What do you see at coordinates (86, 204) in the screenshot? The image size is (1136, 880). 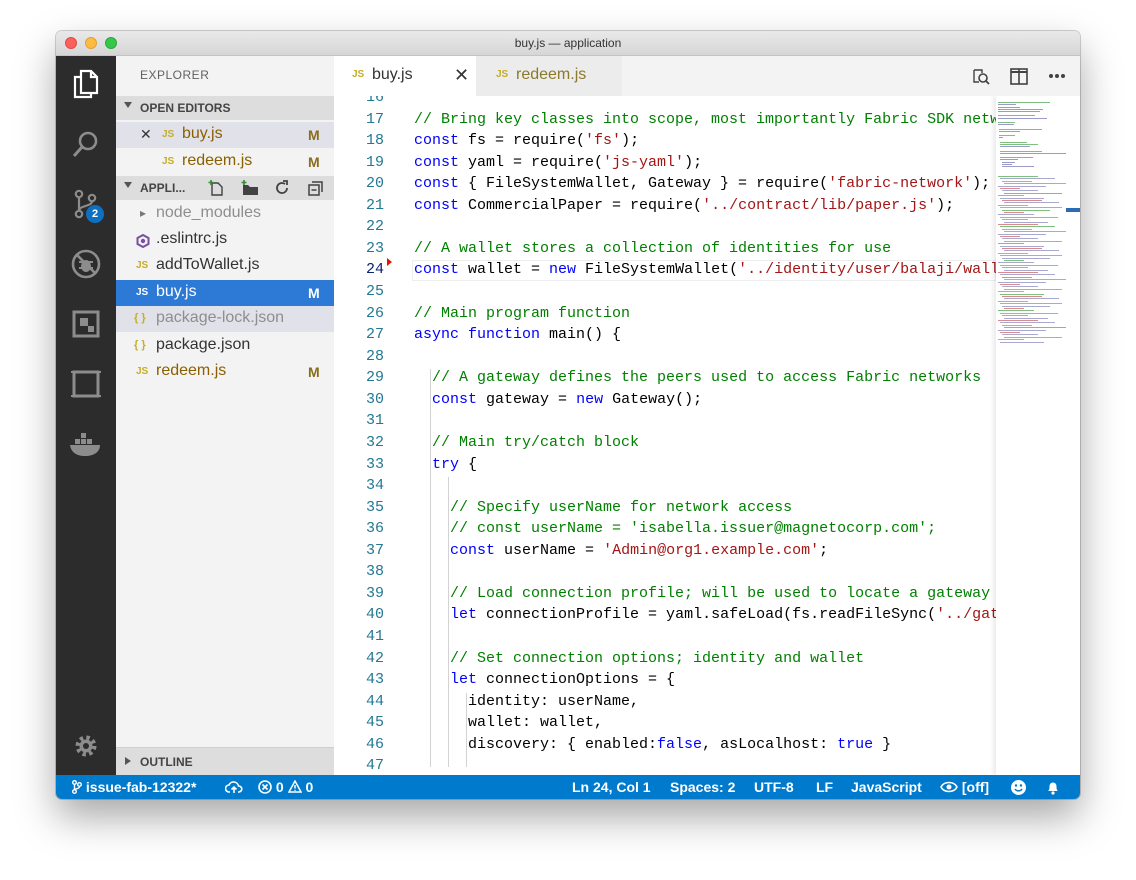 I see `source-control-icon: 2` at bounding box center [86, 204].